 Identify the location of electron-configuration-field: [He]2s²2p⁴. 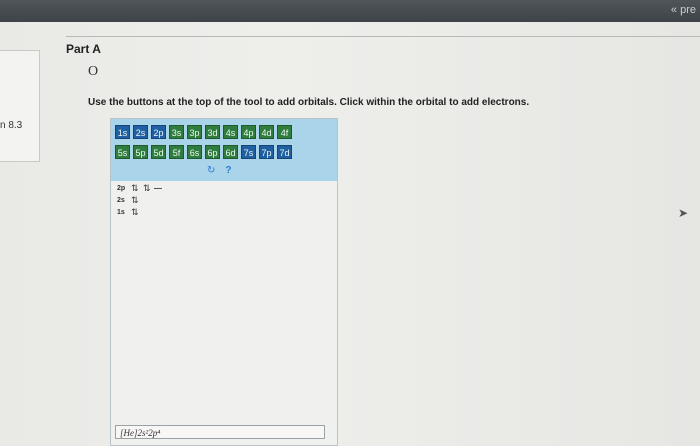
(220, 432).